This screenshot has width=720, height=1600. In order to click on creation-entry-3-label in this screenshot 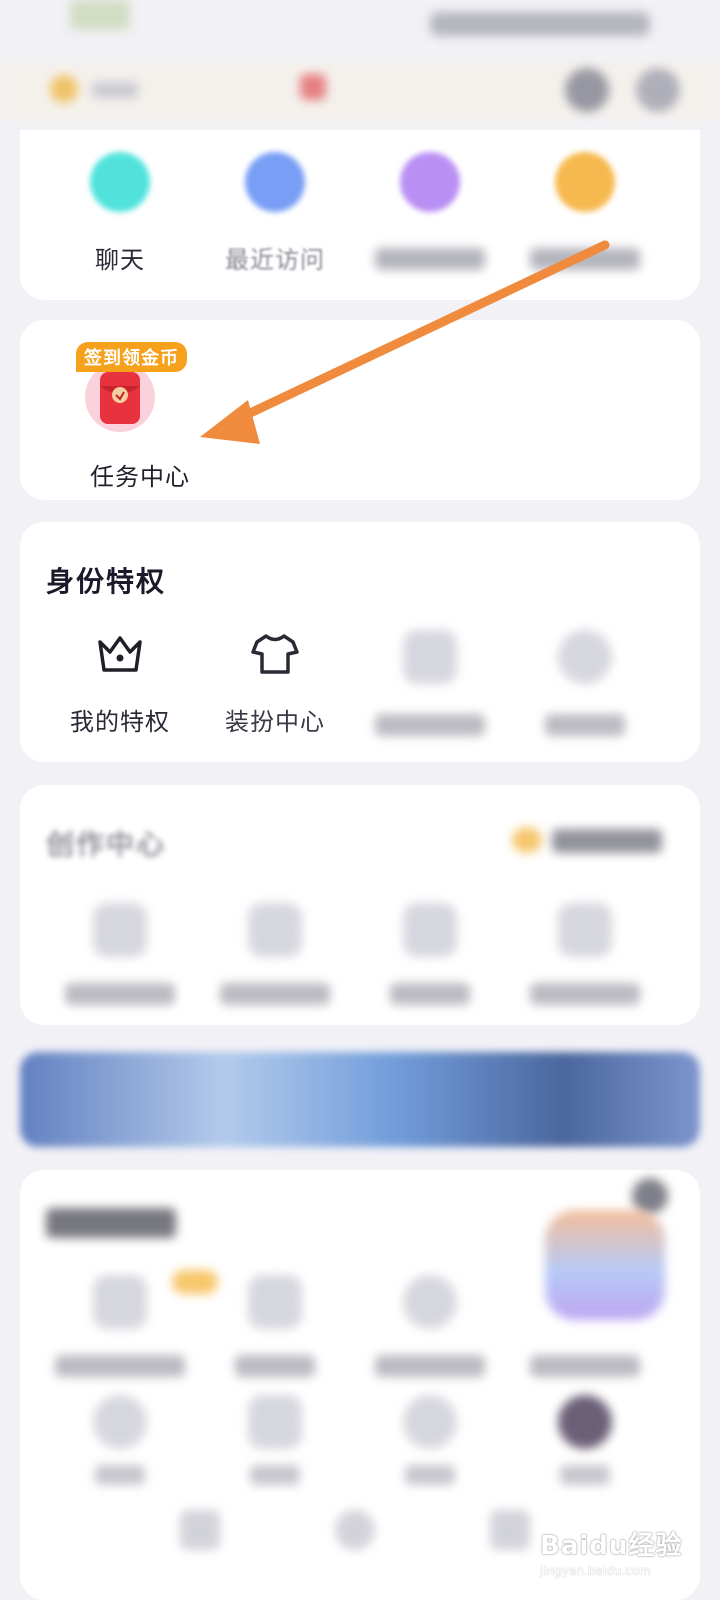, I will do `click(430, 994)`.